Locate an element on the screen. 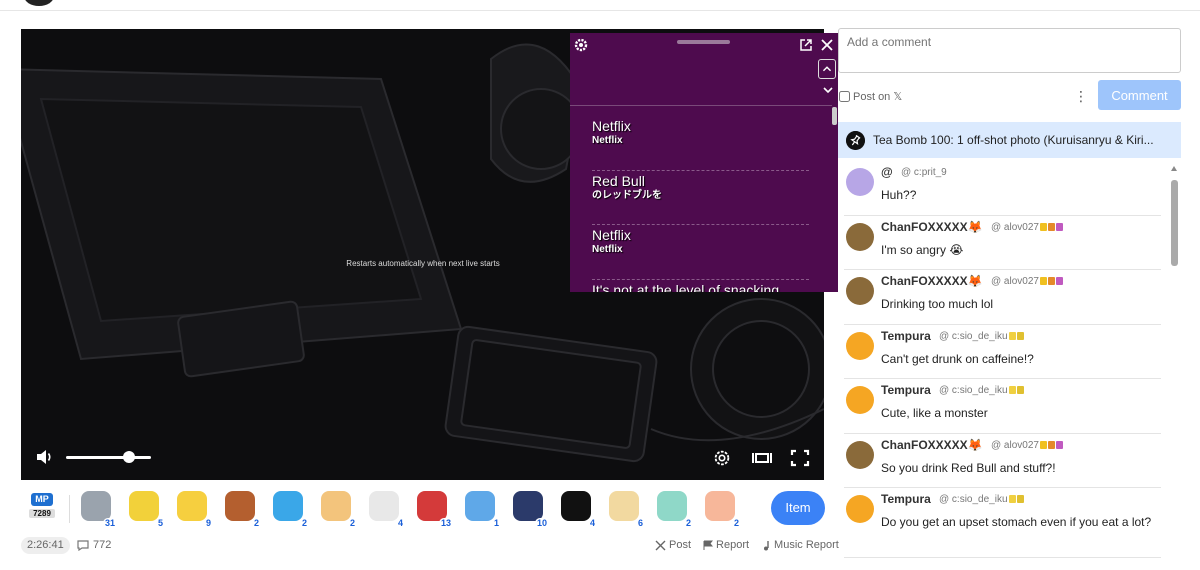 The image size is (1200, 570). volume-slider-track is located at coordinates (108, 457).